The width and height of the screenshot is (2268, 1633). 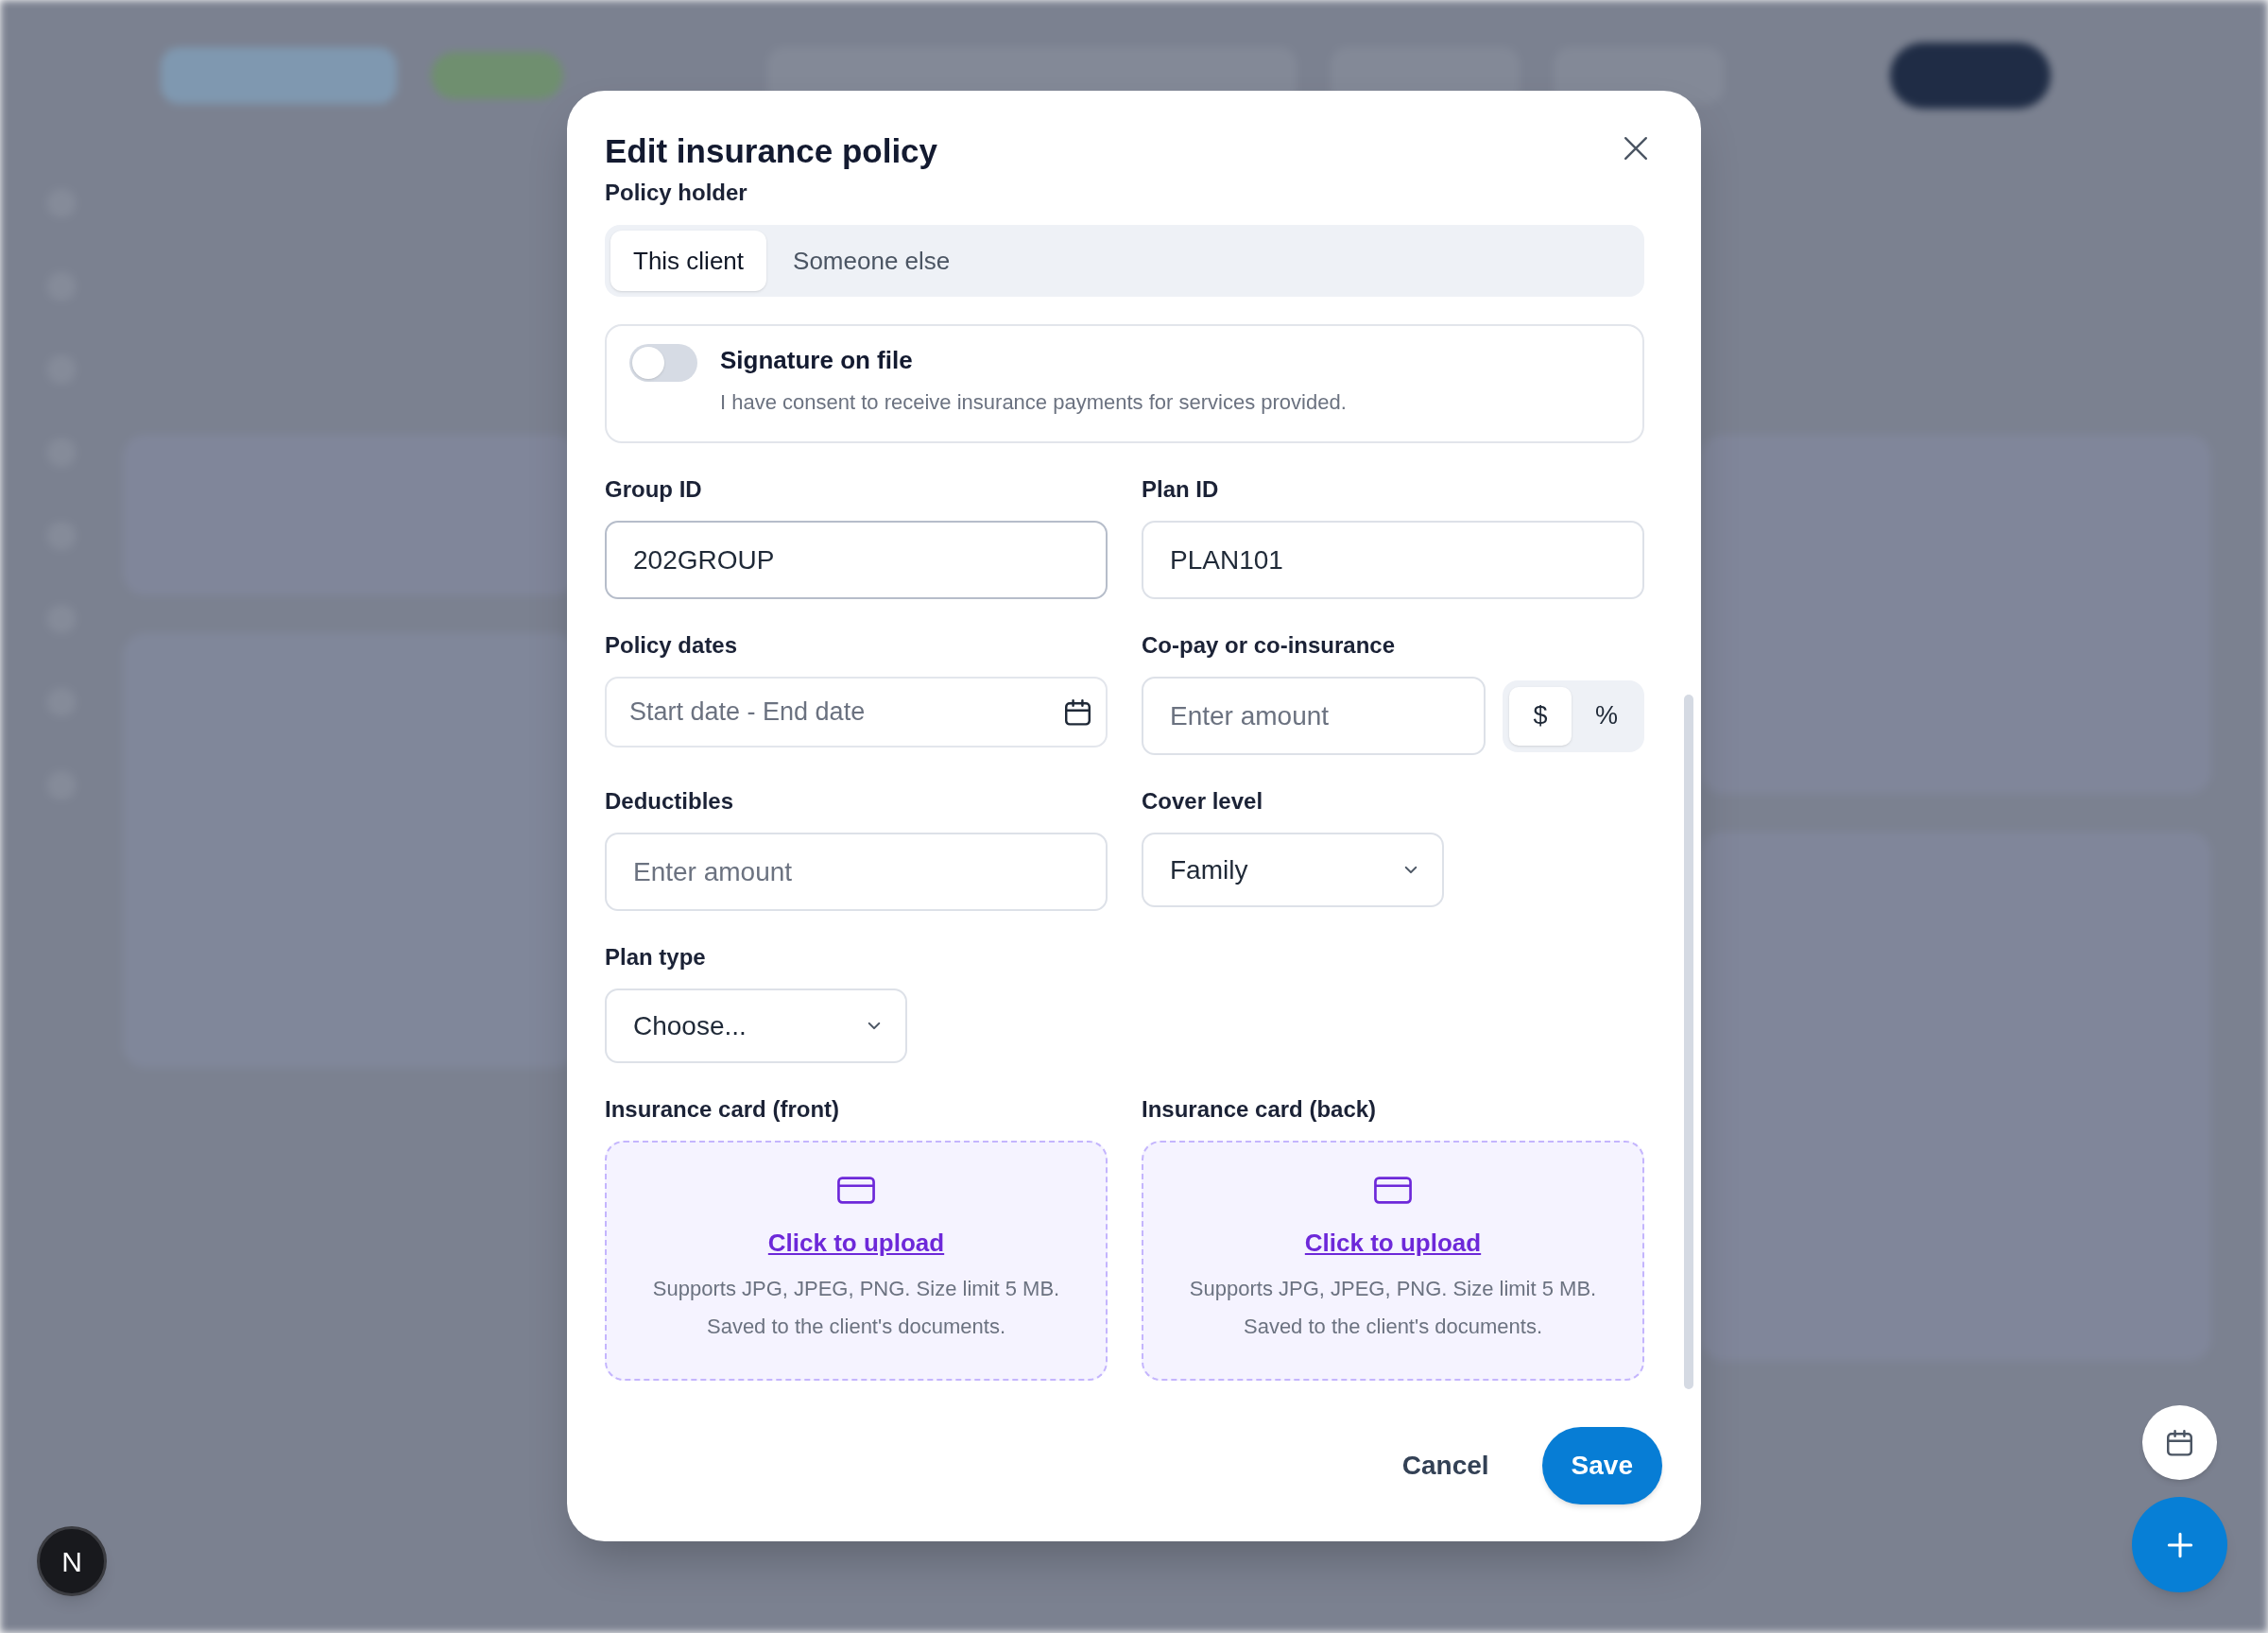 What do you see at coordinates (1445, 1466) in the screenshot?
I see `cancel-button: Cancel` at bounding box center [1445, 1466].